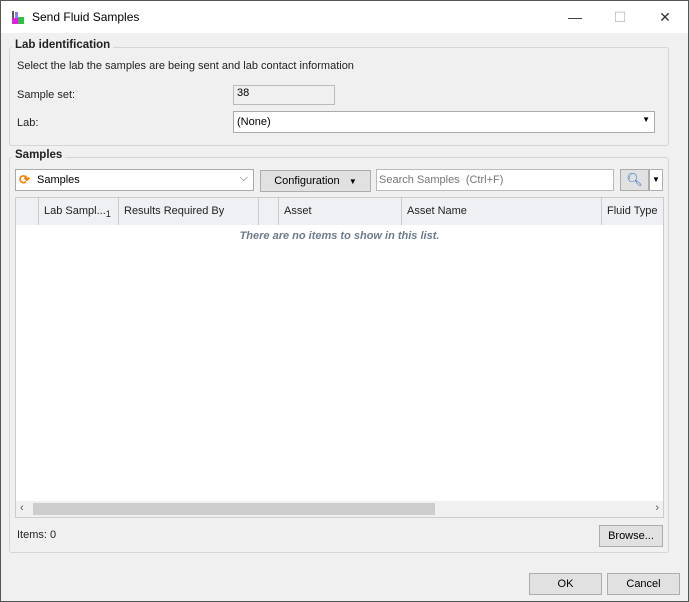  I want to click on fluid-samples-app-icon, so click(18, 17).